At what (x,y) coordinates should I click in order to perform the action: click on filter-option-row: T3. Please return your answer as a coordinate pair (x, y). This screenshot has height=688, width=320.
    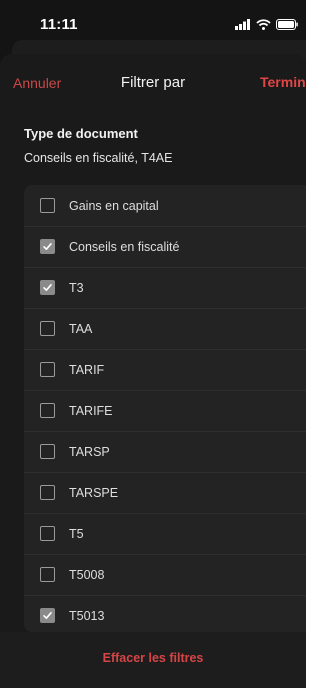
    Looking at the image, I should click on (165, 287).